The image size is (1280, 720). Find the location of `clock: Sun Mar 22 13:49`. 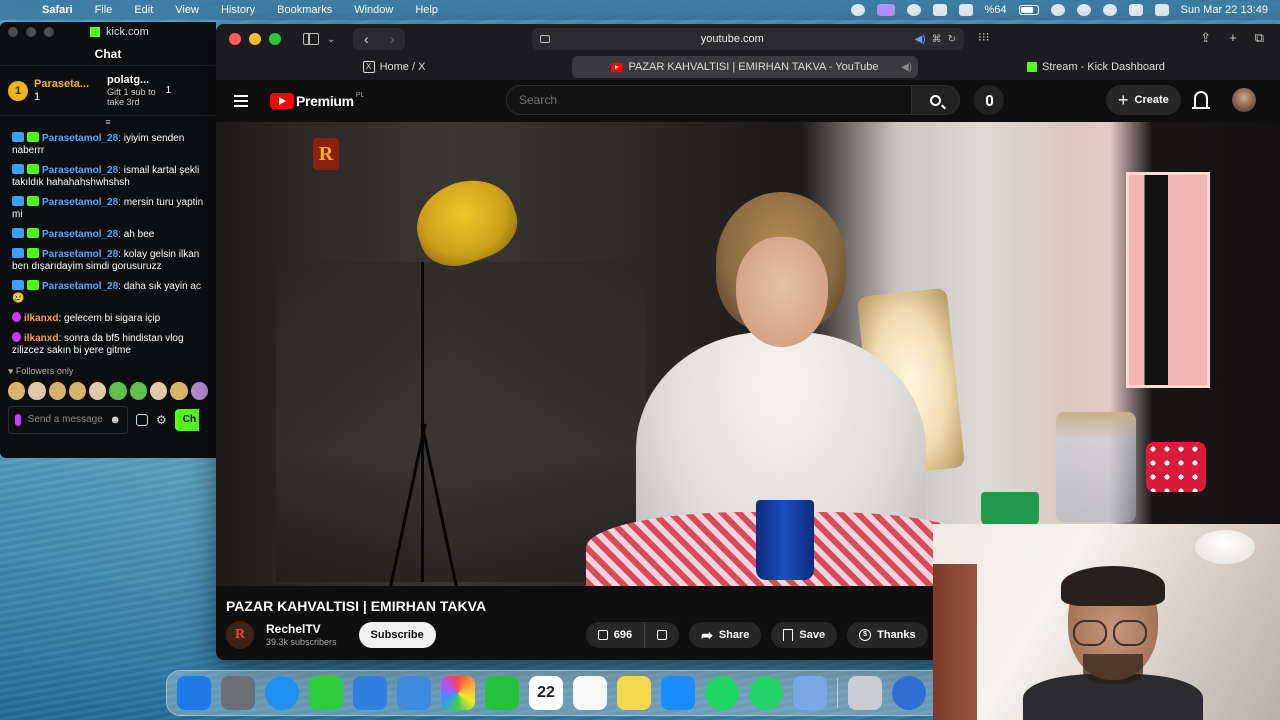

clock: Sun Mar 22 13:49 is located at coordinates (1224, 10).